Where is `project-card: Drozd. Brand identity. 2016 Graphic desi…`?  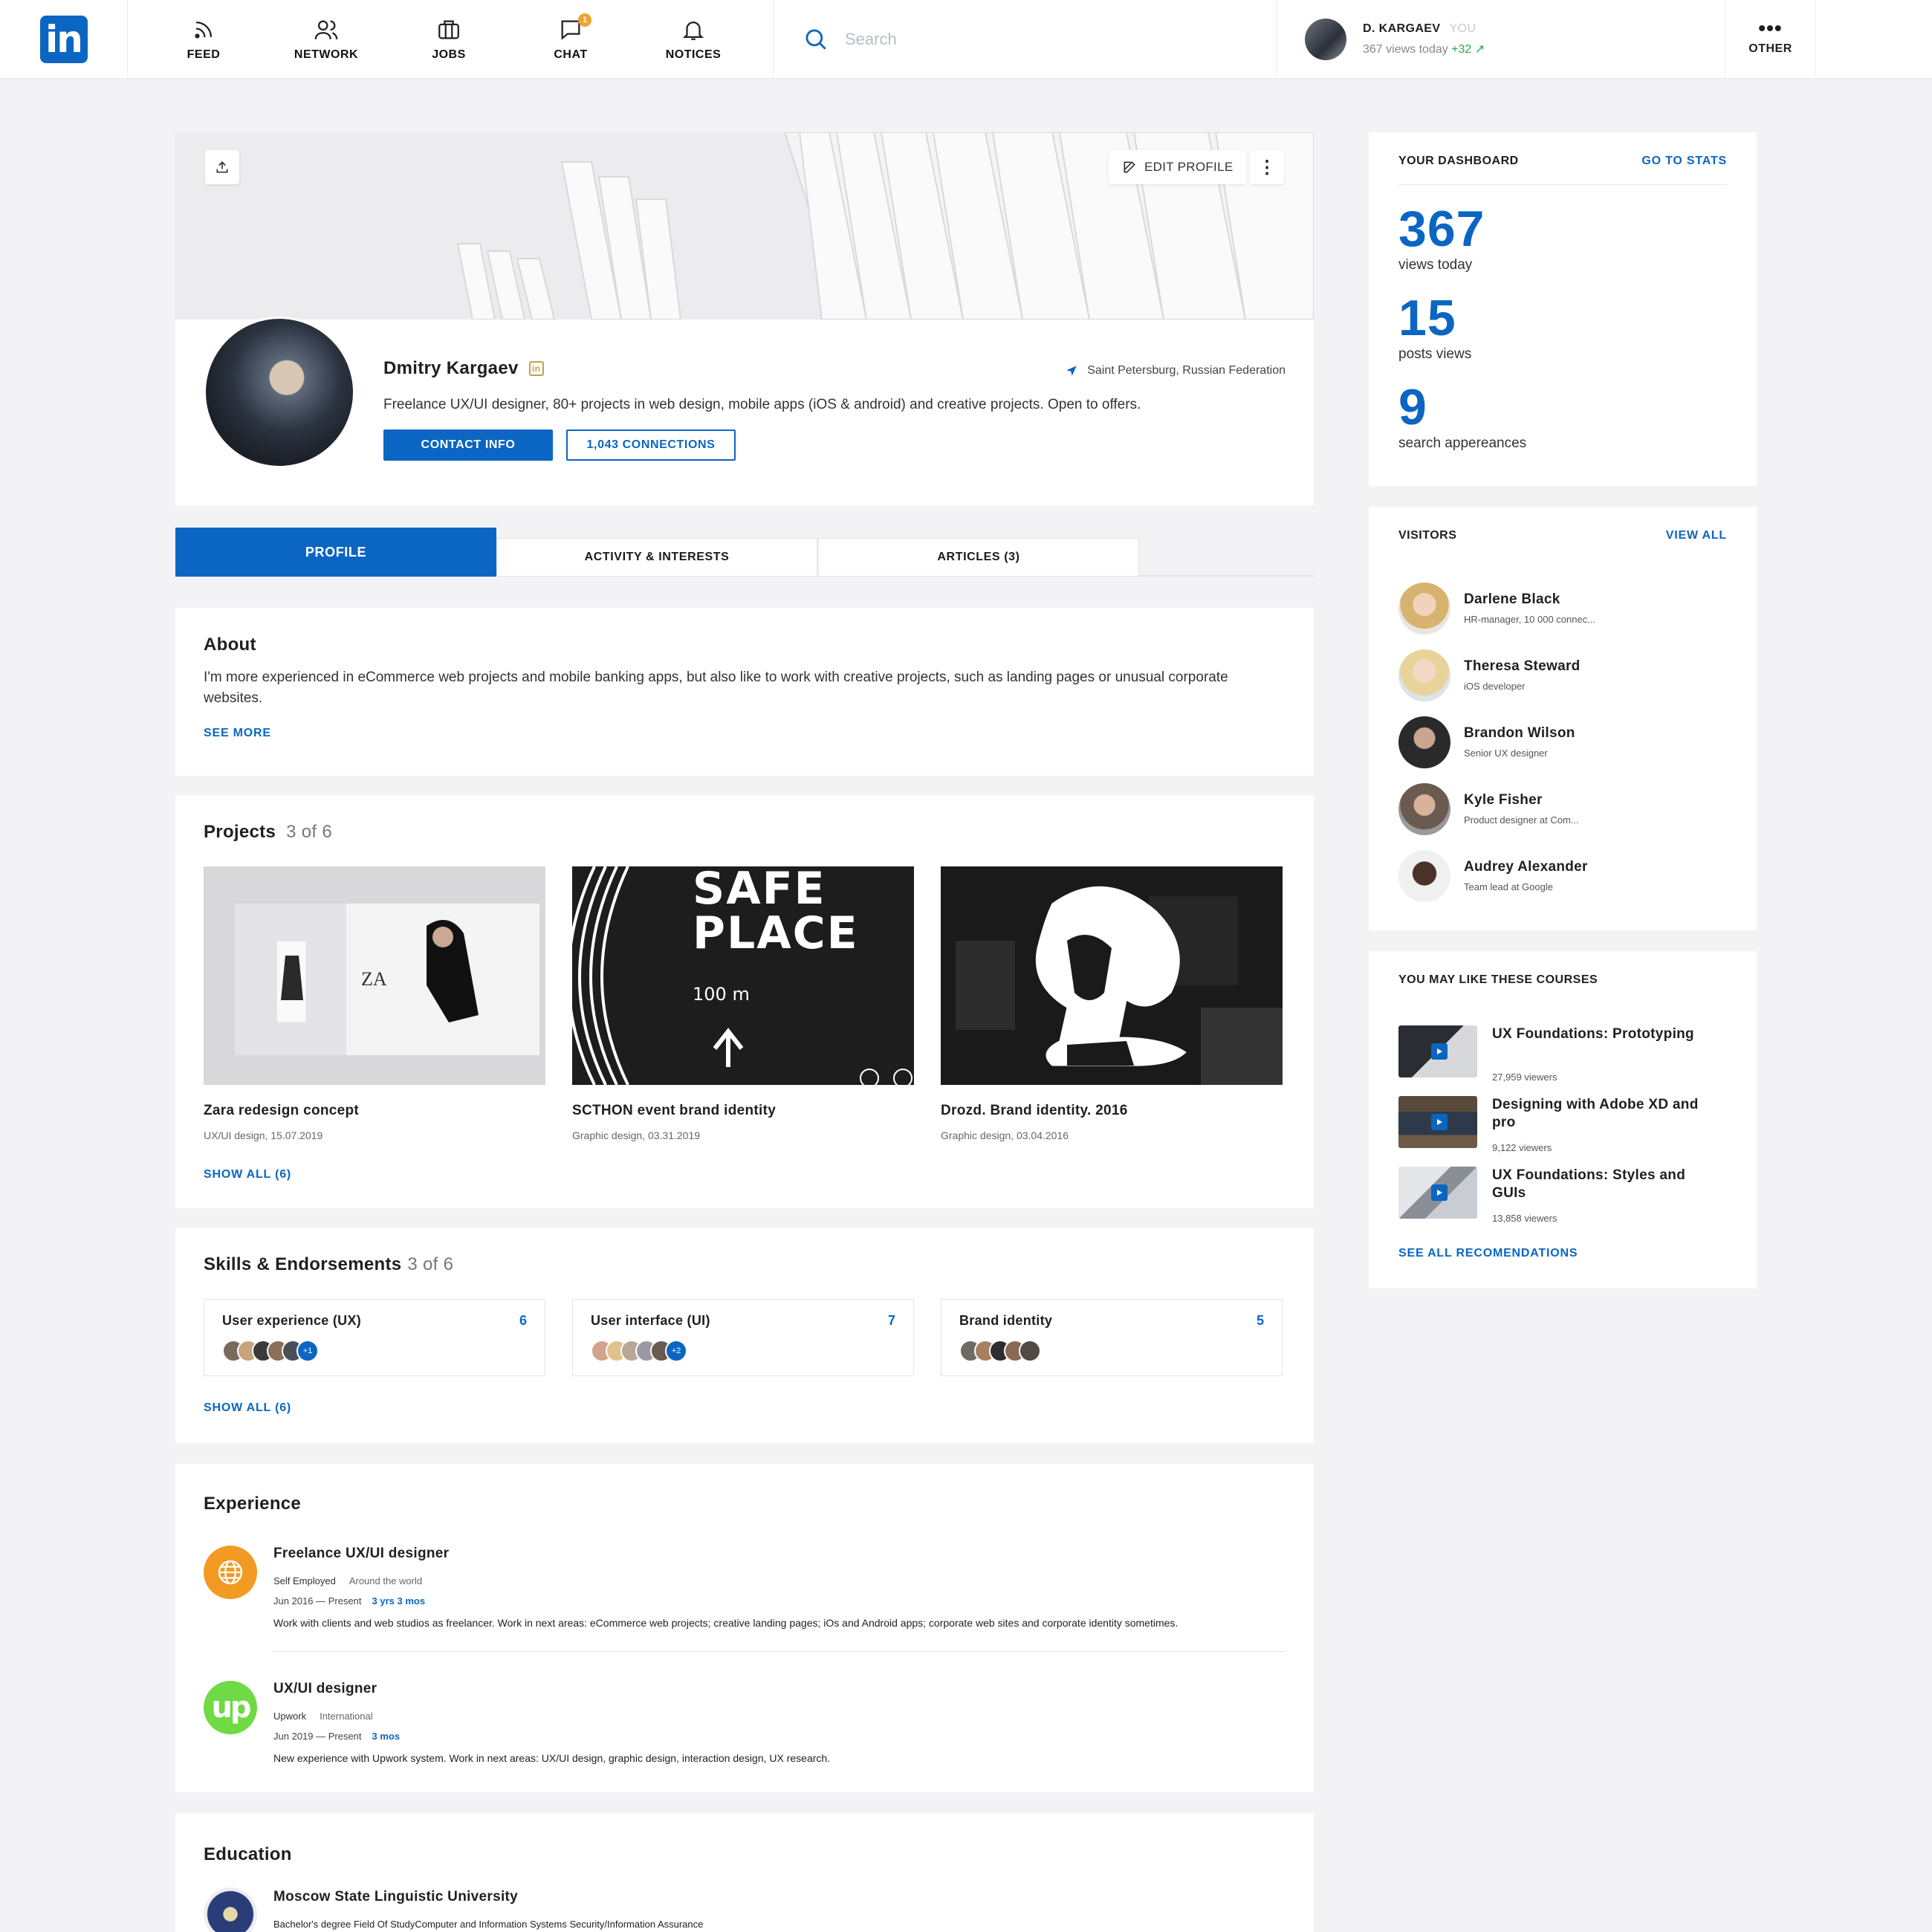
project-card: Drozd. Brand identity. 2016 Graphic desi… is located at coordinates (1112, 1003).